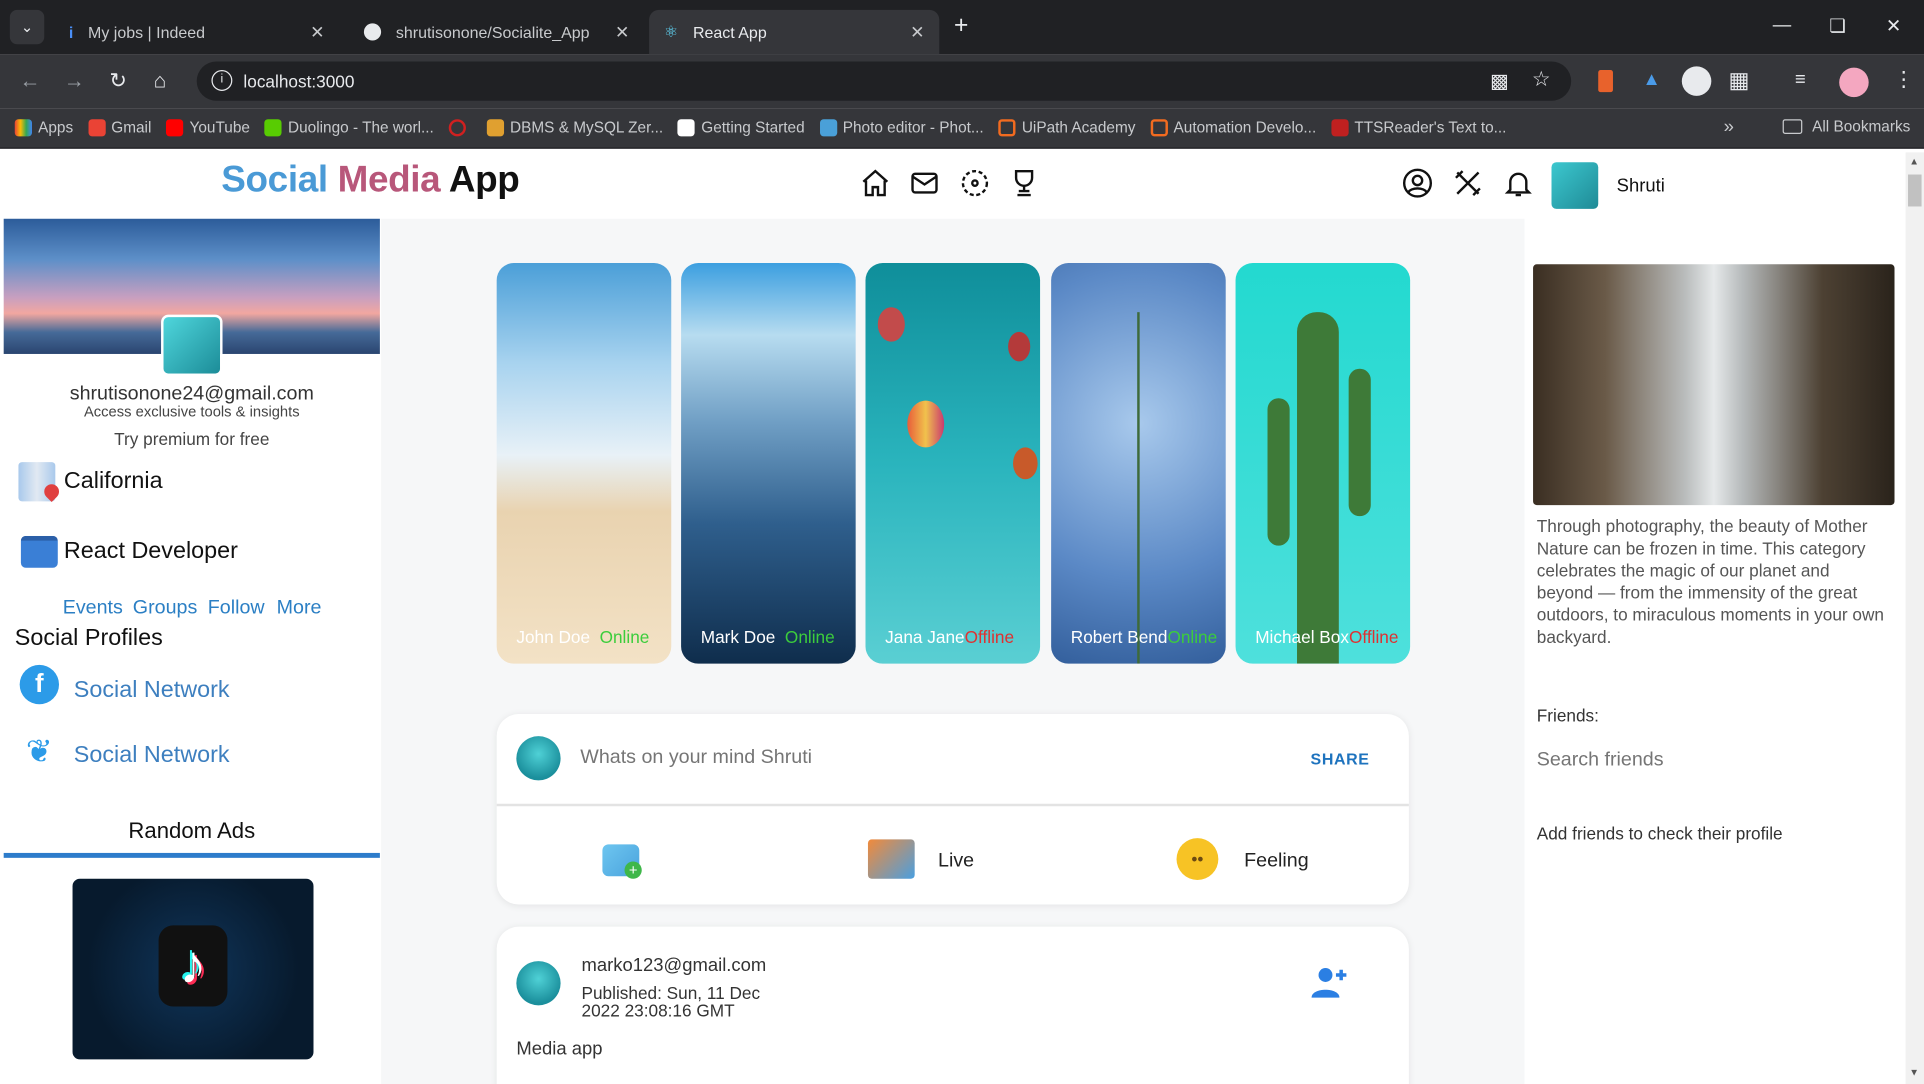 Image resolution: width=1924 pixels, height=1084 pixels. I want to click on composer-avatar, so click(538, 758).